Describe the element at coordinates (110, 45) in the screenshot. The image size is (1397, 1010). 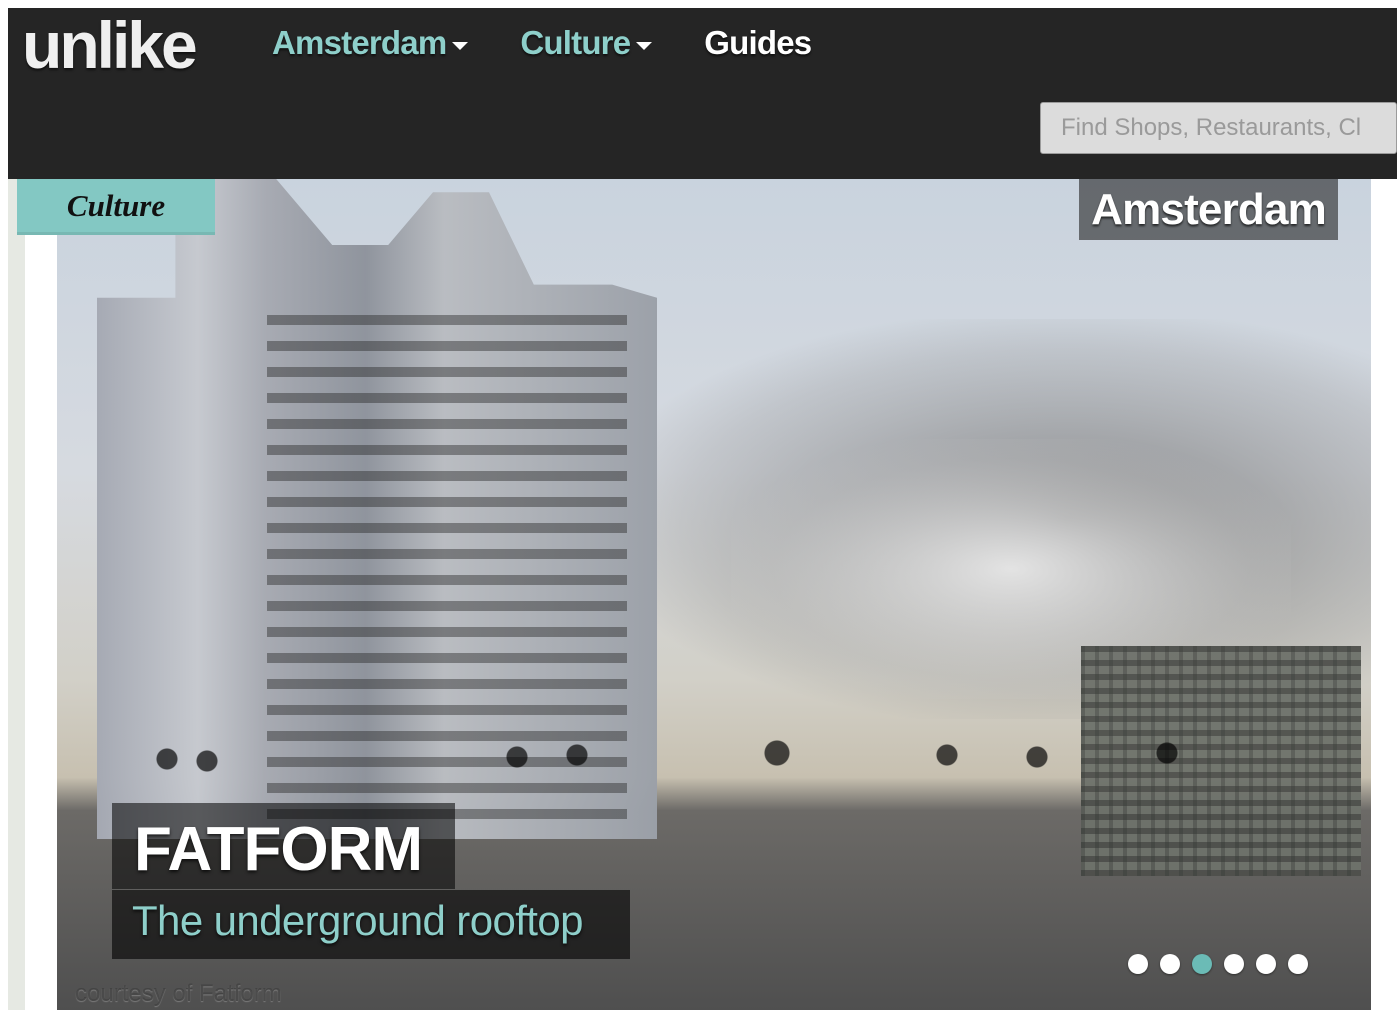
I see `site-logo: unlike` at that location.